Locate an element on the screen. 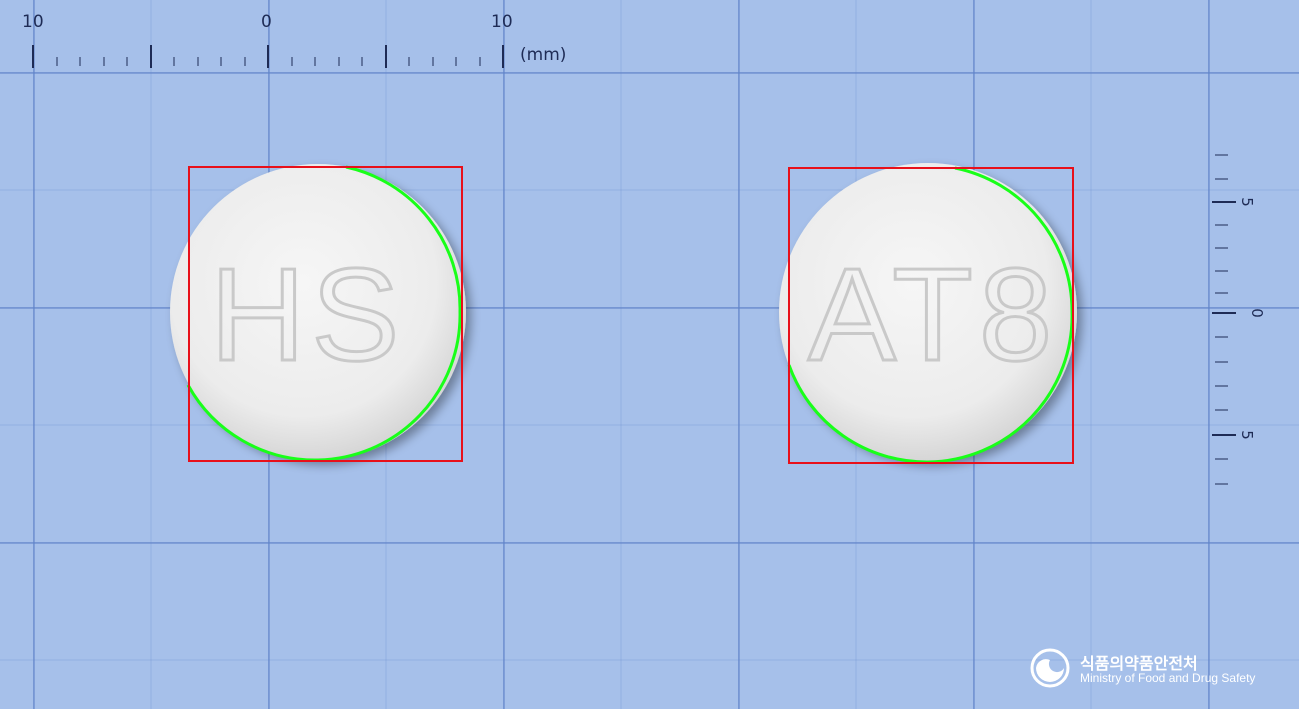  pill-left-imprint: HS is located at coordinates (307, 314).